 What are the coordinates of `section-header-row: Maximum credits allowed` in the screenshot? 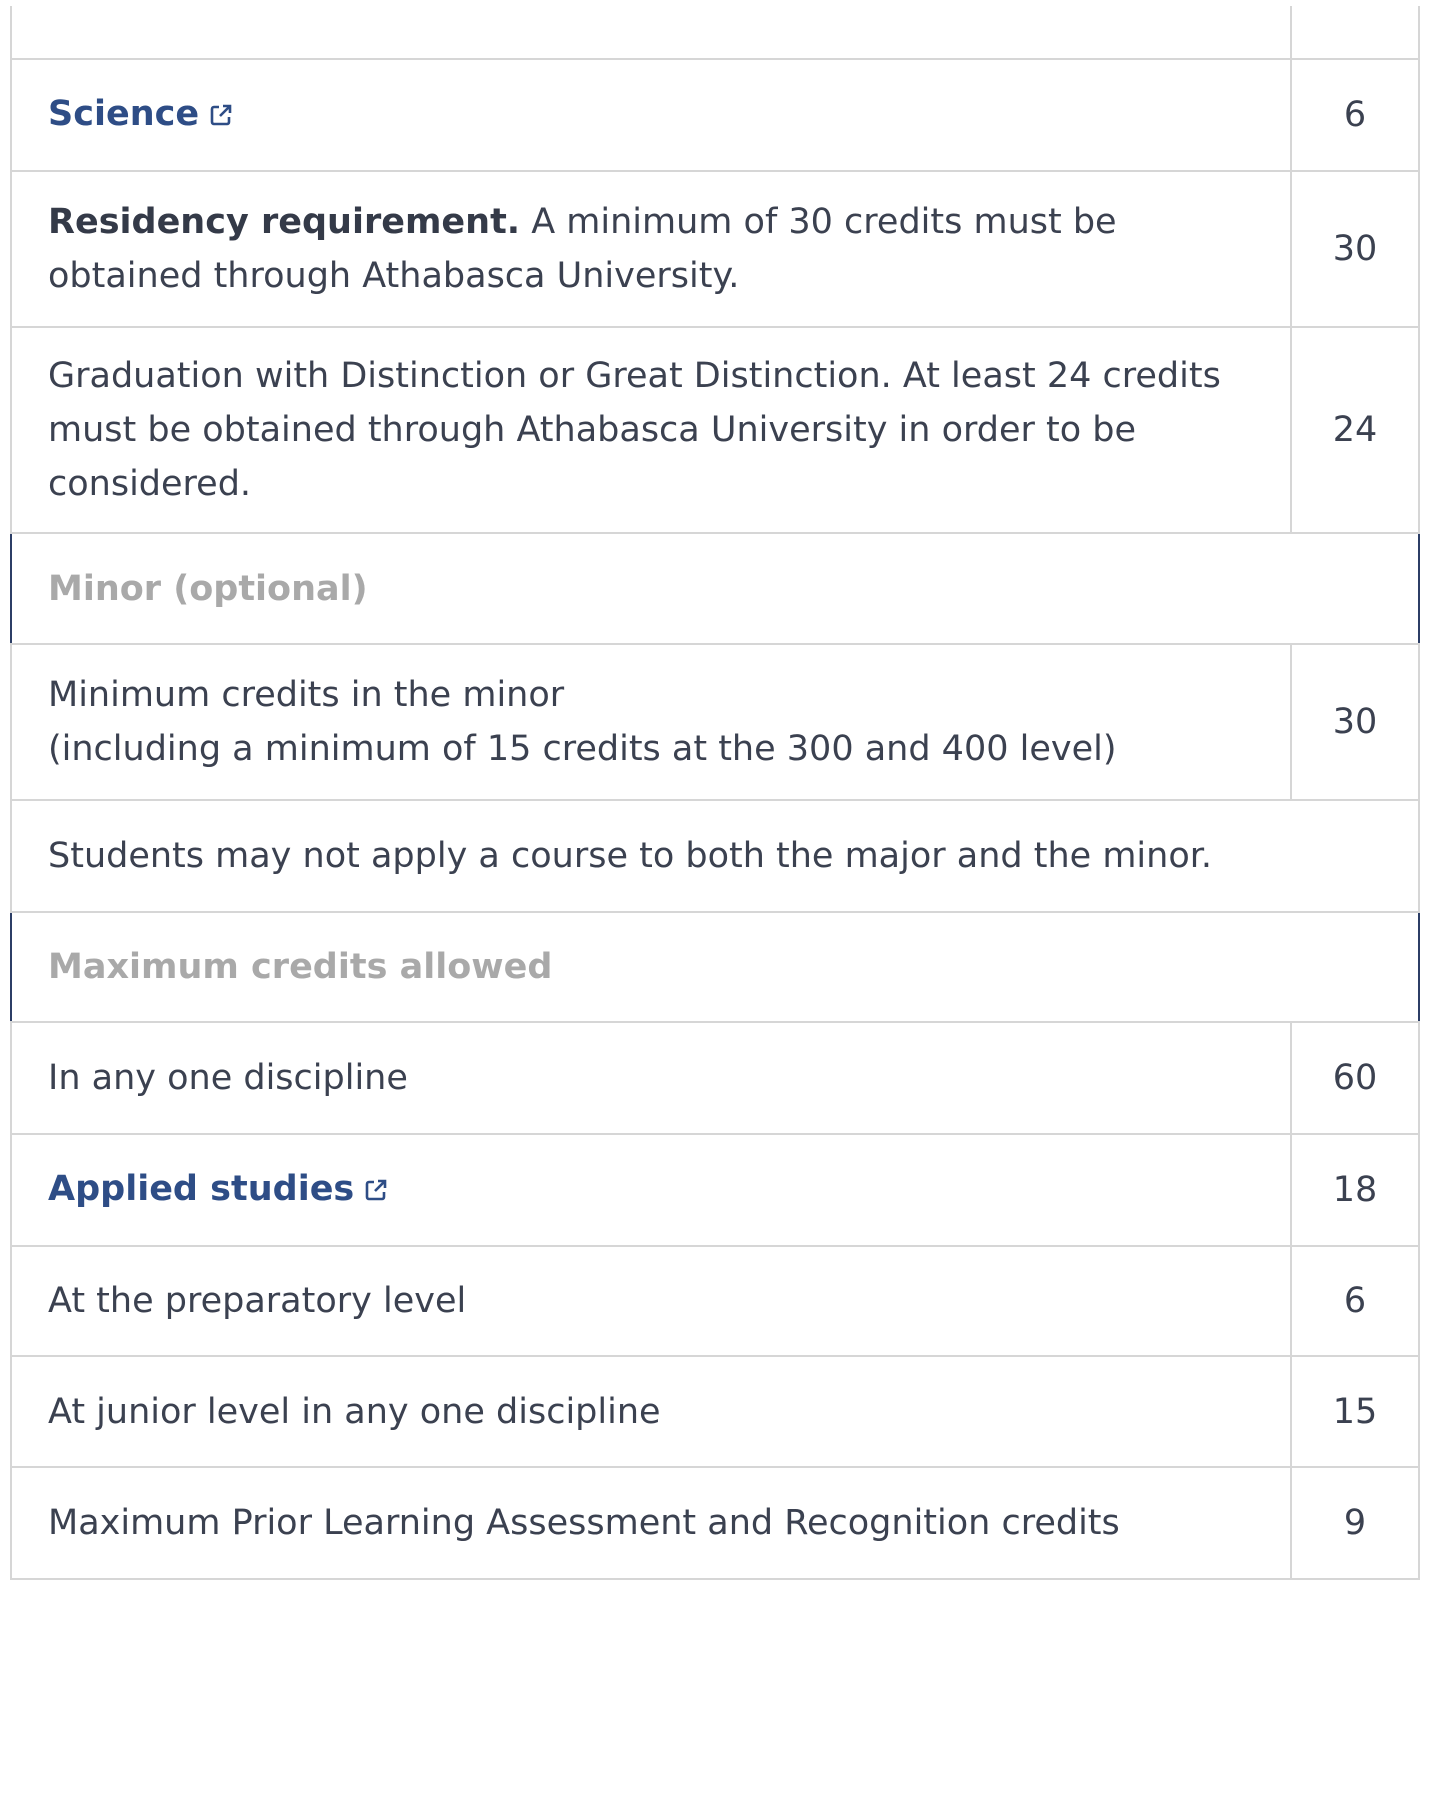 It's located at (715, 967).